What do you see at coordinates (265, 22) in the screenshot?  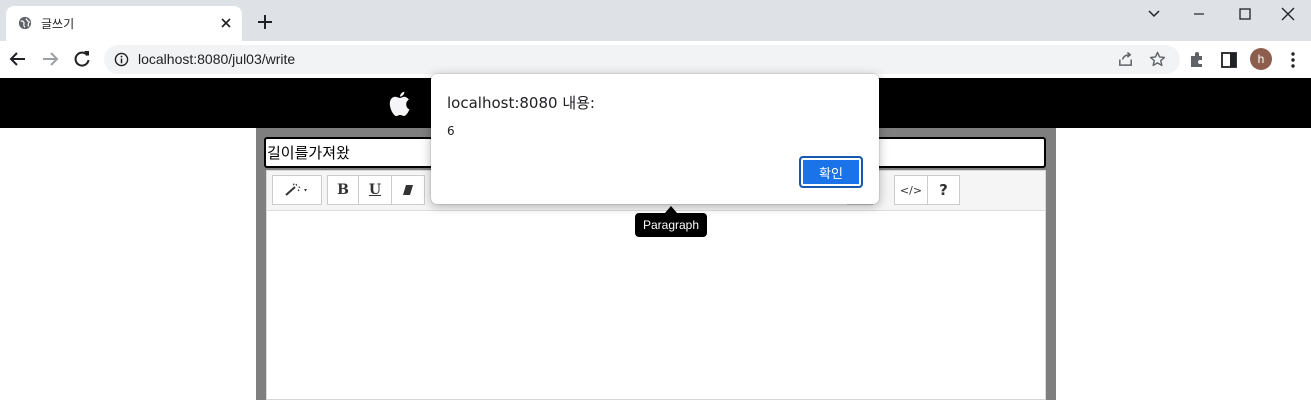 I see `new-tab-icon` at bounding box center [265, 22].